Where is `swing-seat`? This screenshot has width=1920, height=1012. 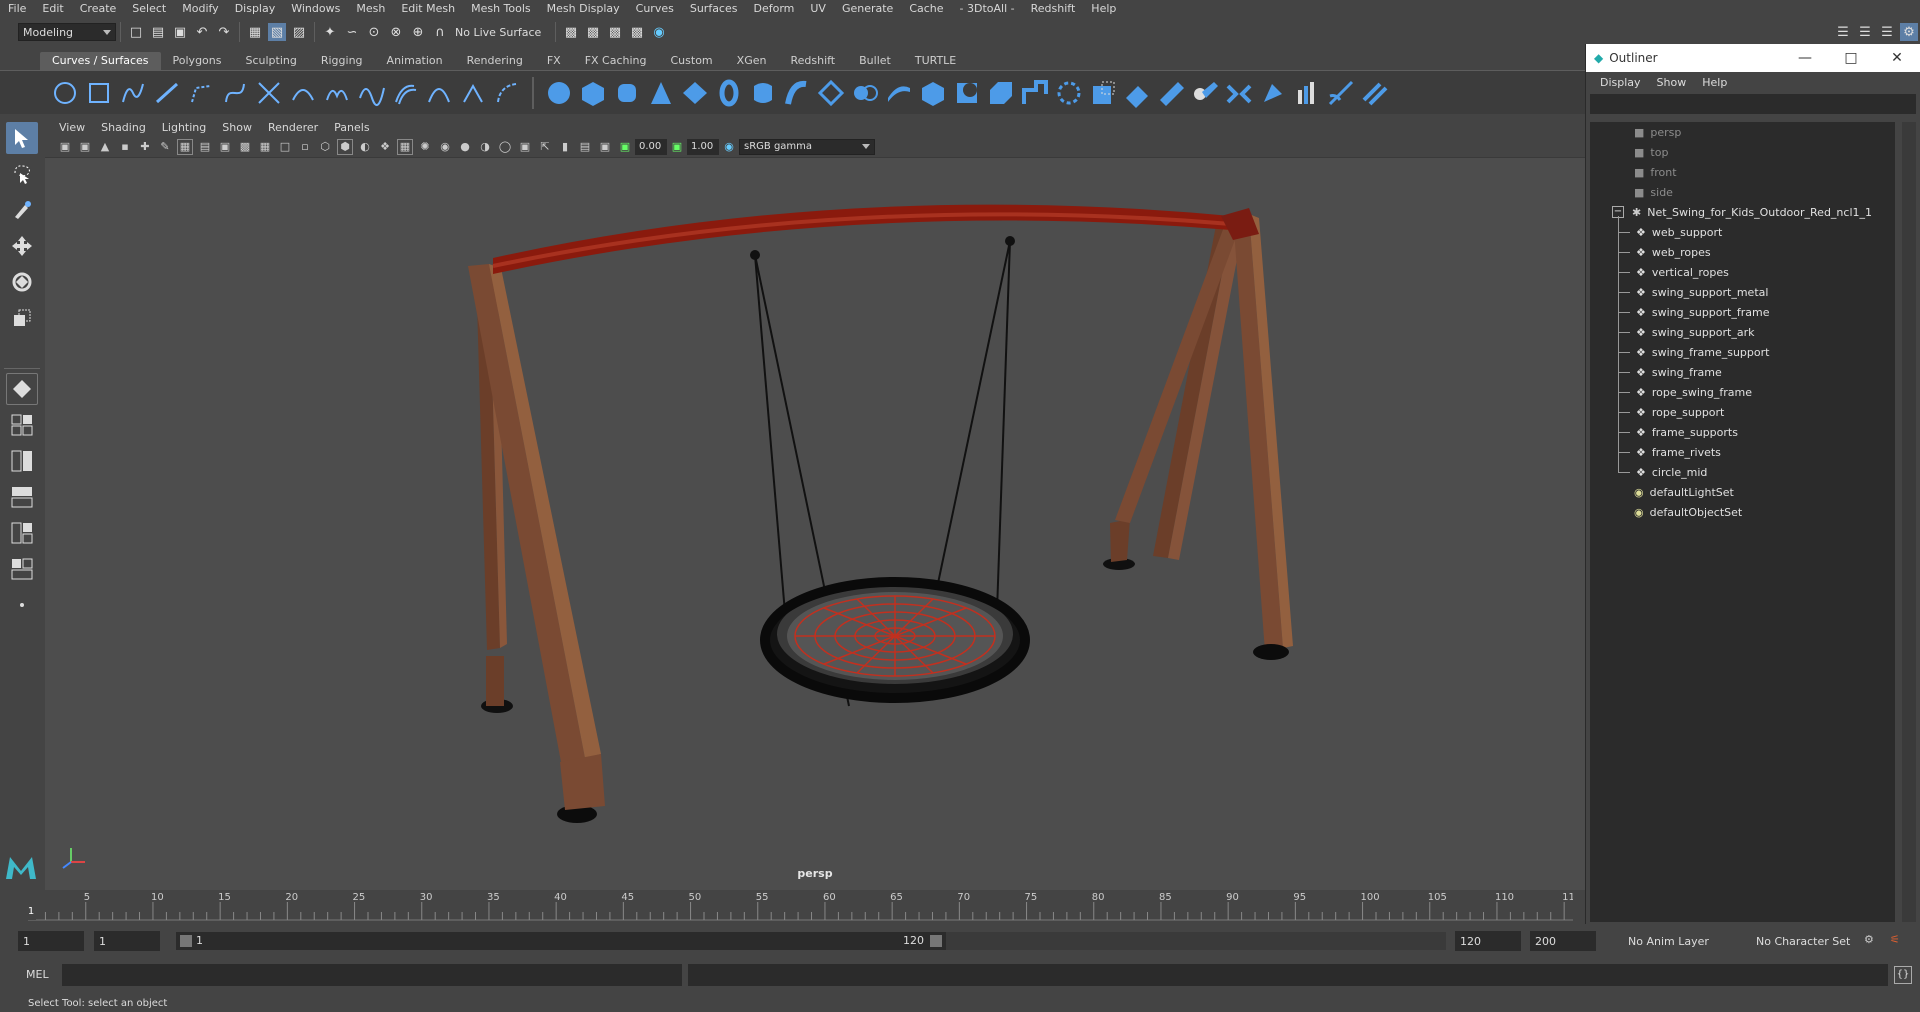 swing-seat is located at coordinates (895, 640).